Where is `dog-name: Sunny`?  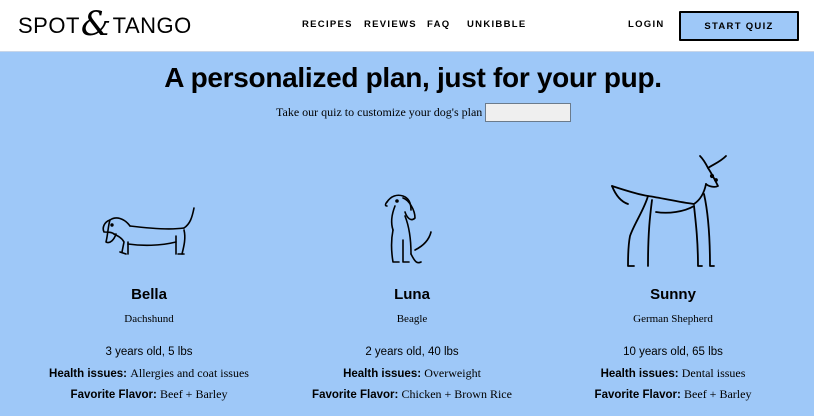 dog-name: Sunny is located at coordinates (673, 294).